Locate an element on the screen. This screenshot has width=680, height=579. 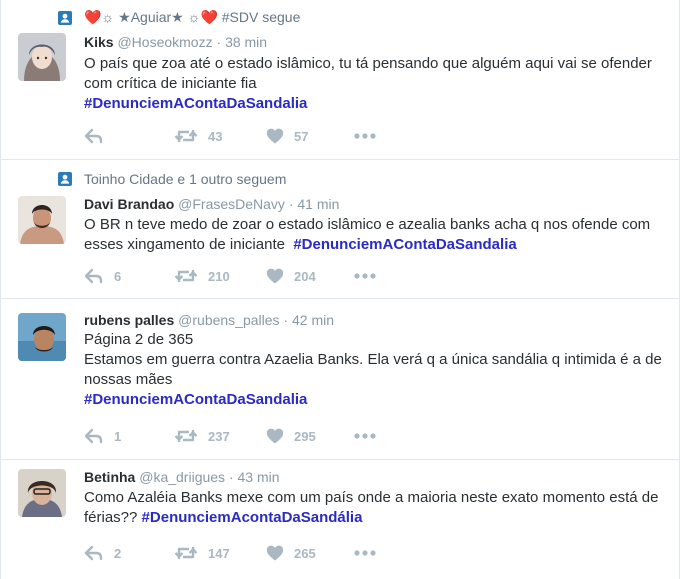
like-button: 265 is located at coordinates (310, 553).